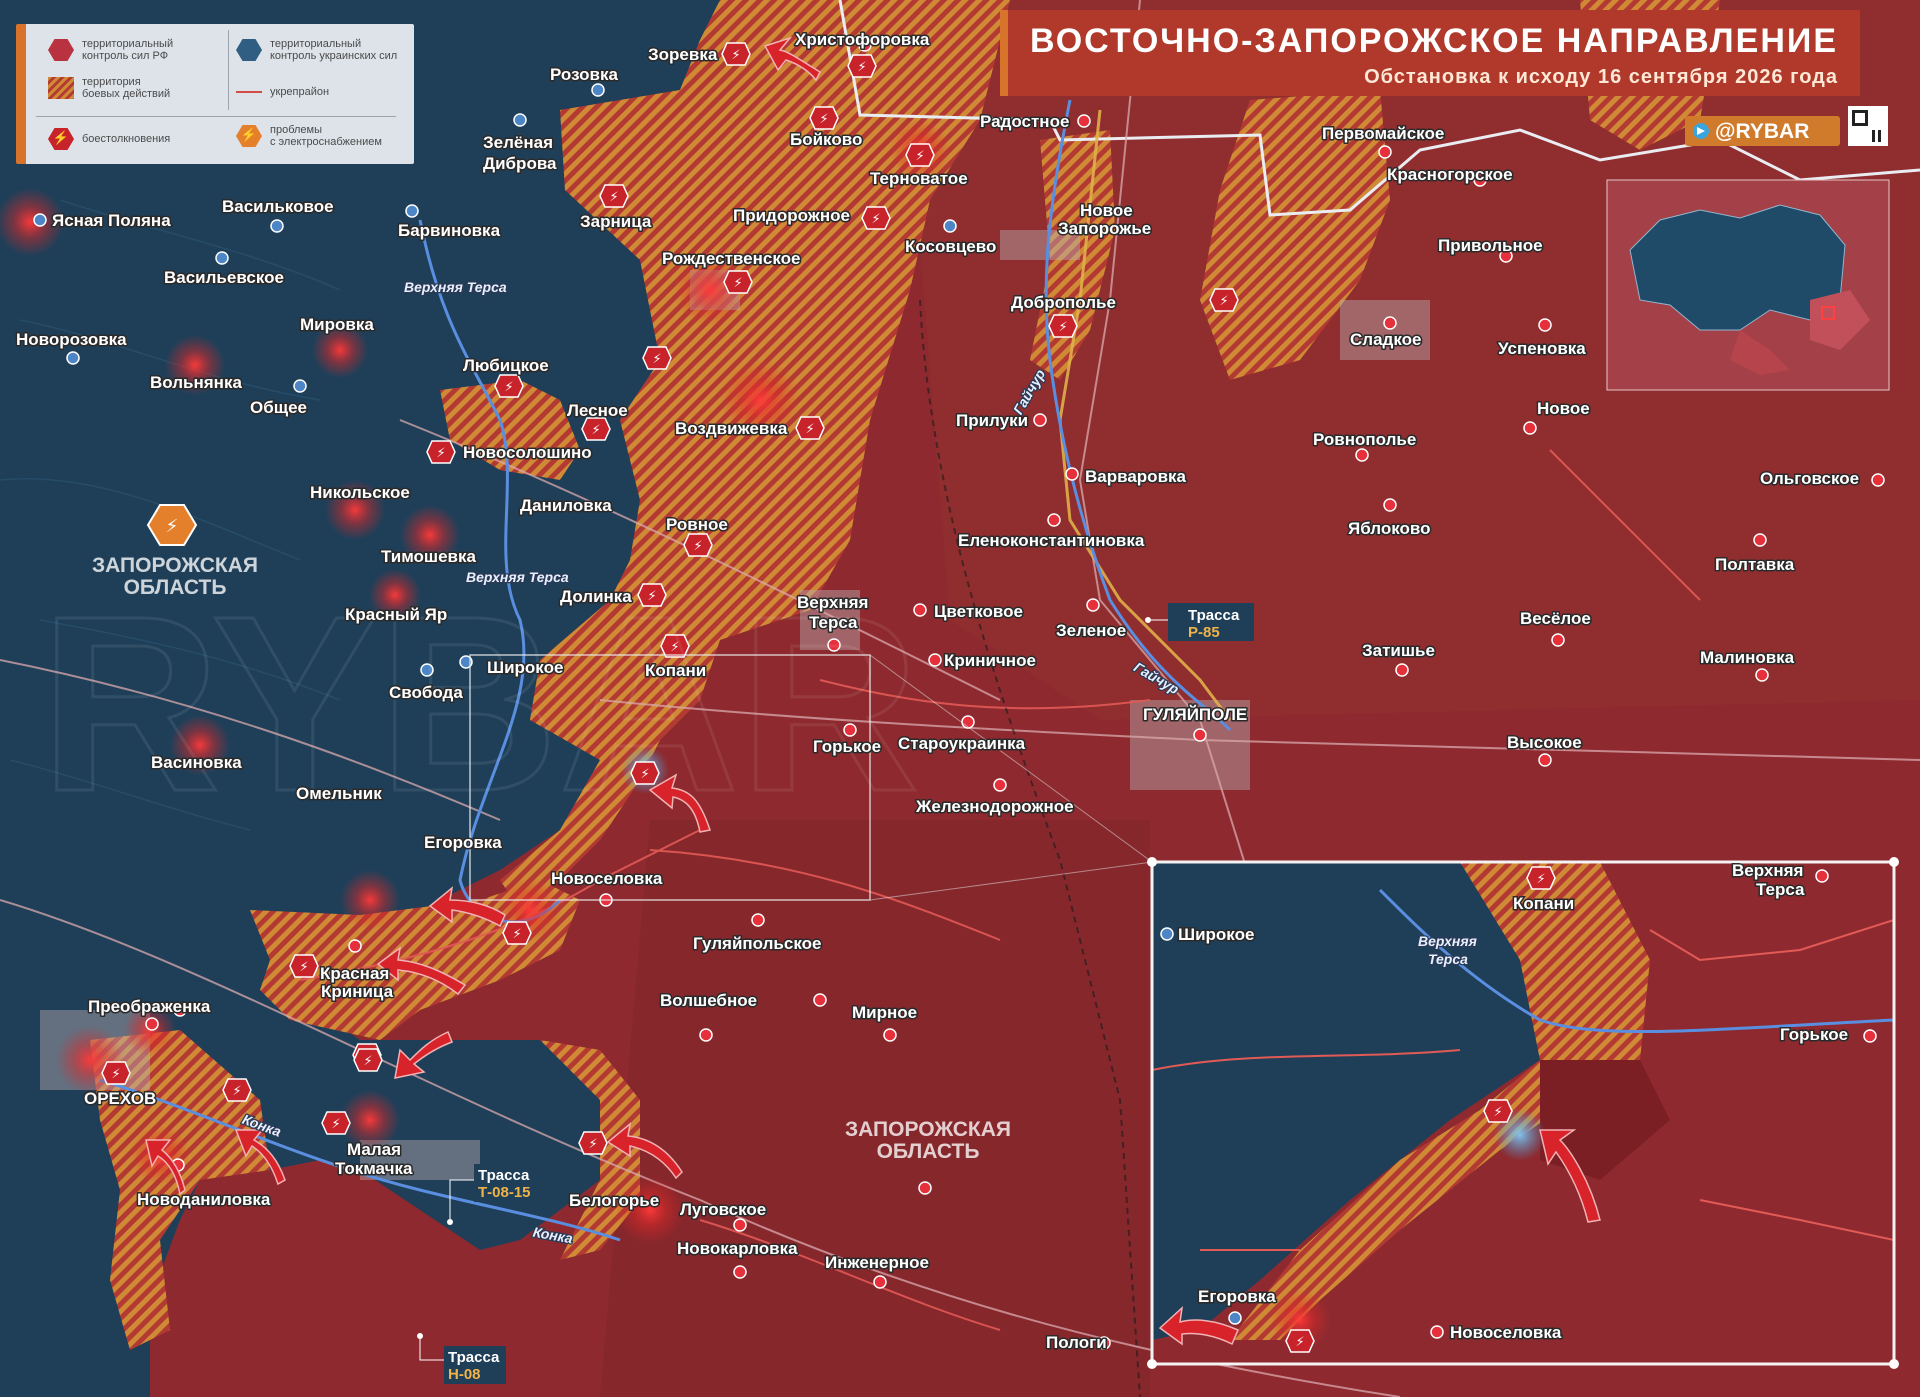  What do you see at coordinates (757, 943) in the screenshot?
I see `svg-text: Гуляйпольское` at bounding box center [757, 943].